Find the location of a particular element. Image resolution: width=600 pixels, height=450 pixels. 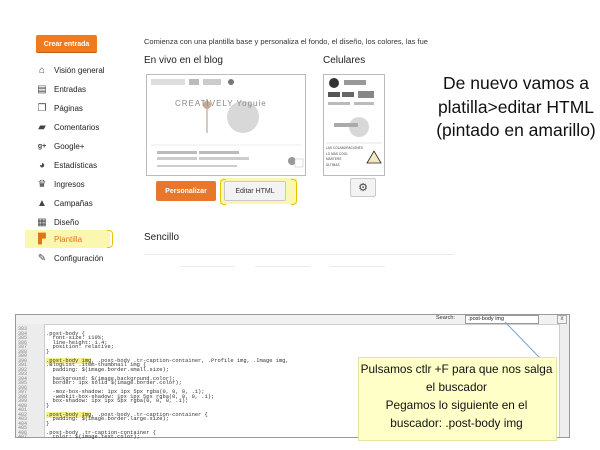

pointer-line is located at coordinates (522, 340).